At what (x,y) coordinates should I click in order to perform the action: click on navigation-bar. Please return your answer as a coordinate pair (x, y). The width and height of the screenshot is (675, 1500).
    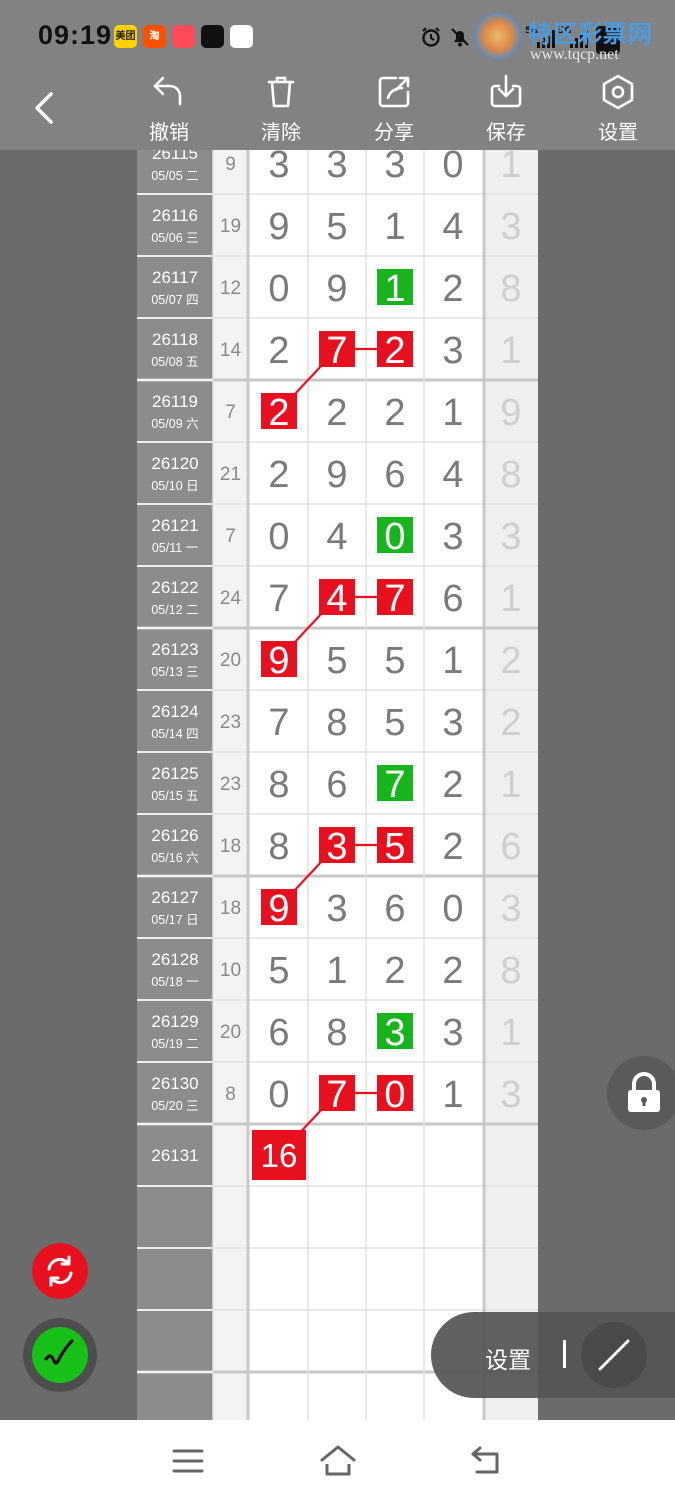
    Looking at the image, I should click on (337, 1460).